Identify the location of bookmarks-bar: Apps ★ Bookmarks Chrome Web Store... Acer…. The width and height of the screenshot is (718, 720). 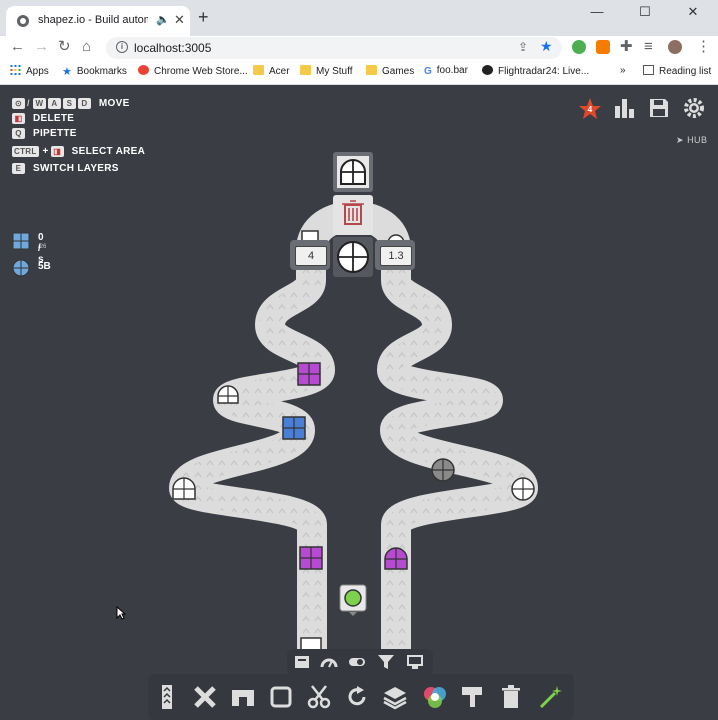
(359, 72).